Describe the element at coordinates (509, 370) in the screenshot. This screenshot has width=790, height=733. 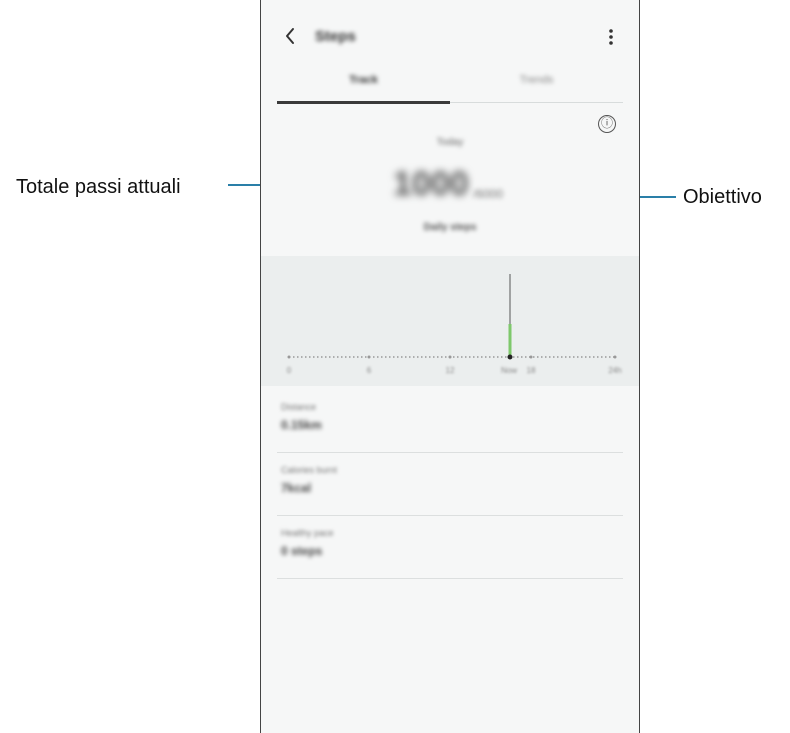
I see `chart-tick-label: Now` at that location.